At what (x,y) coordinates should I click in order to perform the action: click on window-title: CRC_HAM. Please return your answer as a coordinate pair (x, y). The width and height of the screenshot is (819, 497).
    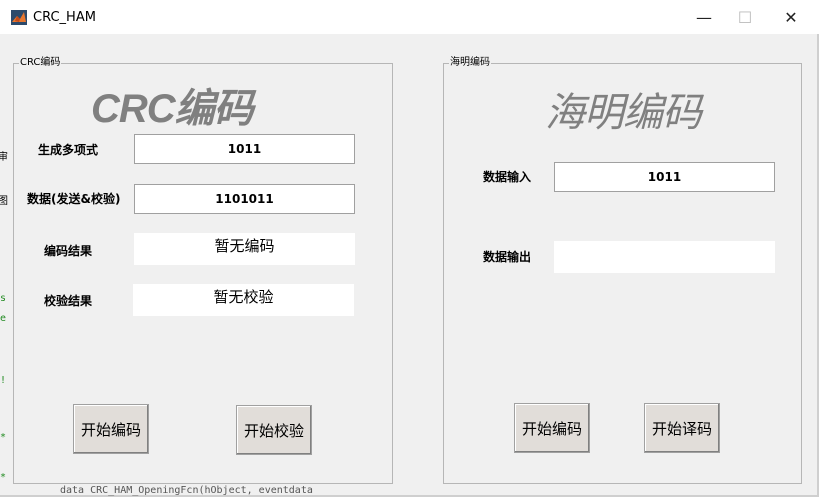
    Looking at the image, I should click on (64, 17).